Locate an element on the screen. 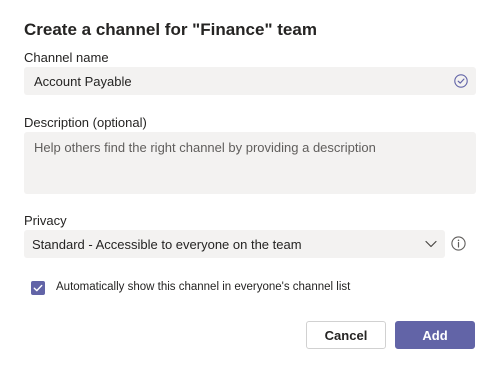 The width and height of the screenshot is (500, 374). channel-name-label: Channel name is located at coordinates (66, 57).